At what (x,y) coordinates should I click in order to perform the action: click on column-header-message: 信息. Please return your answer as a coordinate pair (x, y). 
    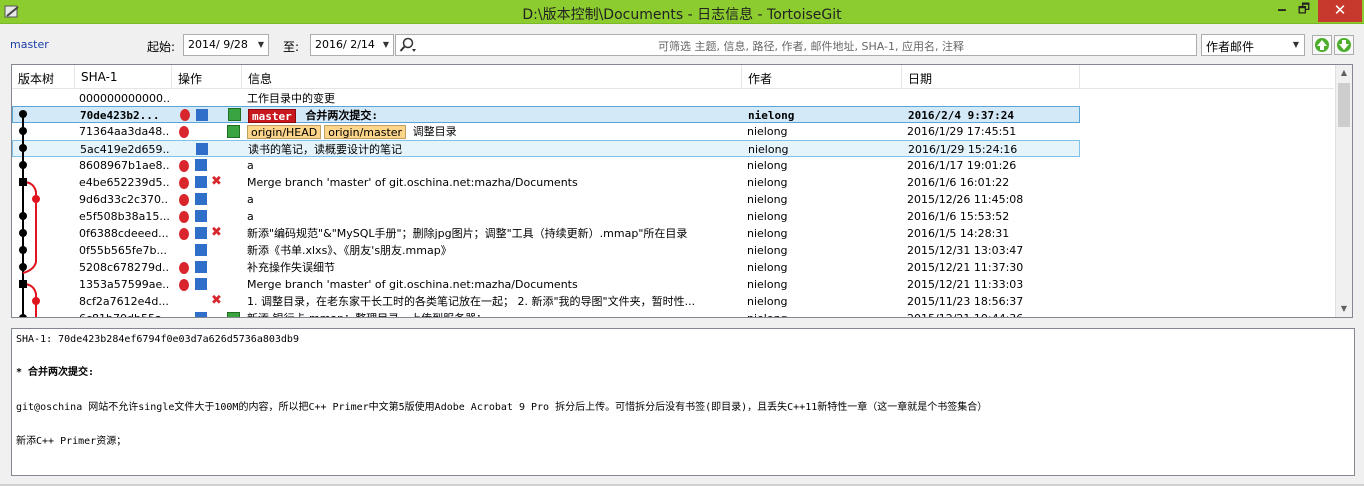
    Looking at the image, I should click on (492, 77).